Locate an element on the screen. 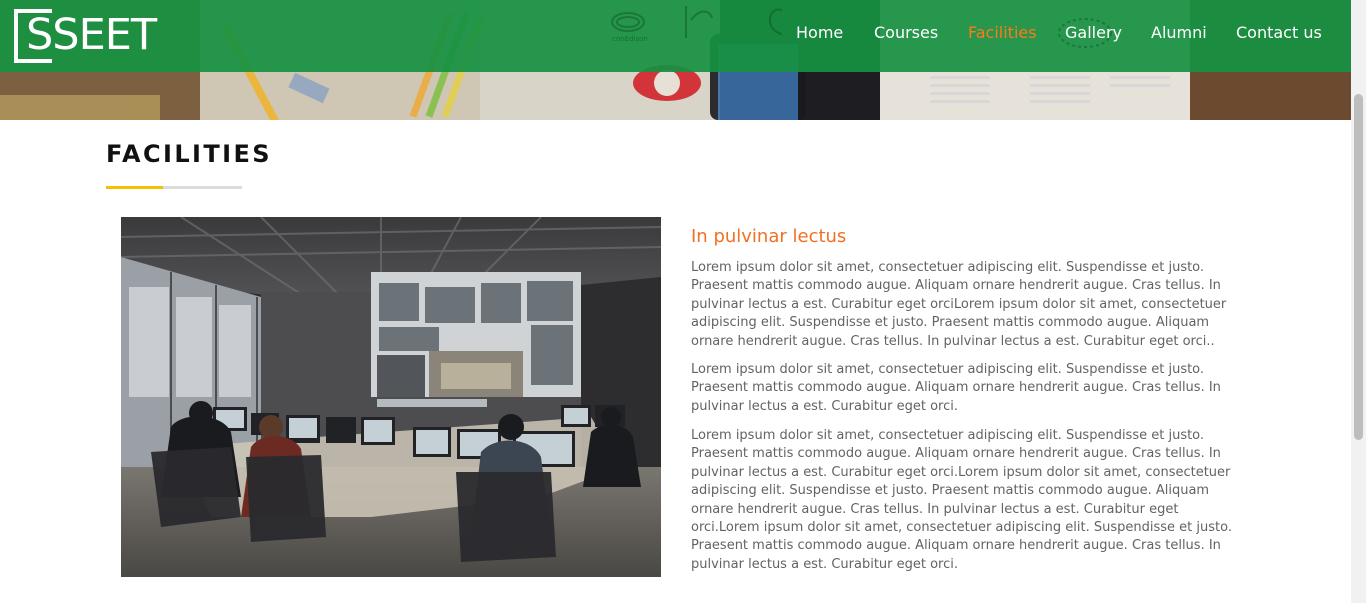  nav-home: Home is located at coordinates (819, 33).